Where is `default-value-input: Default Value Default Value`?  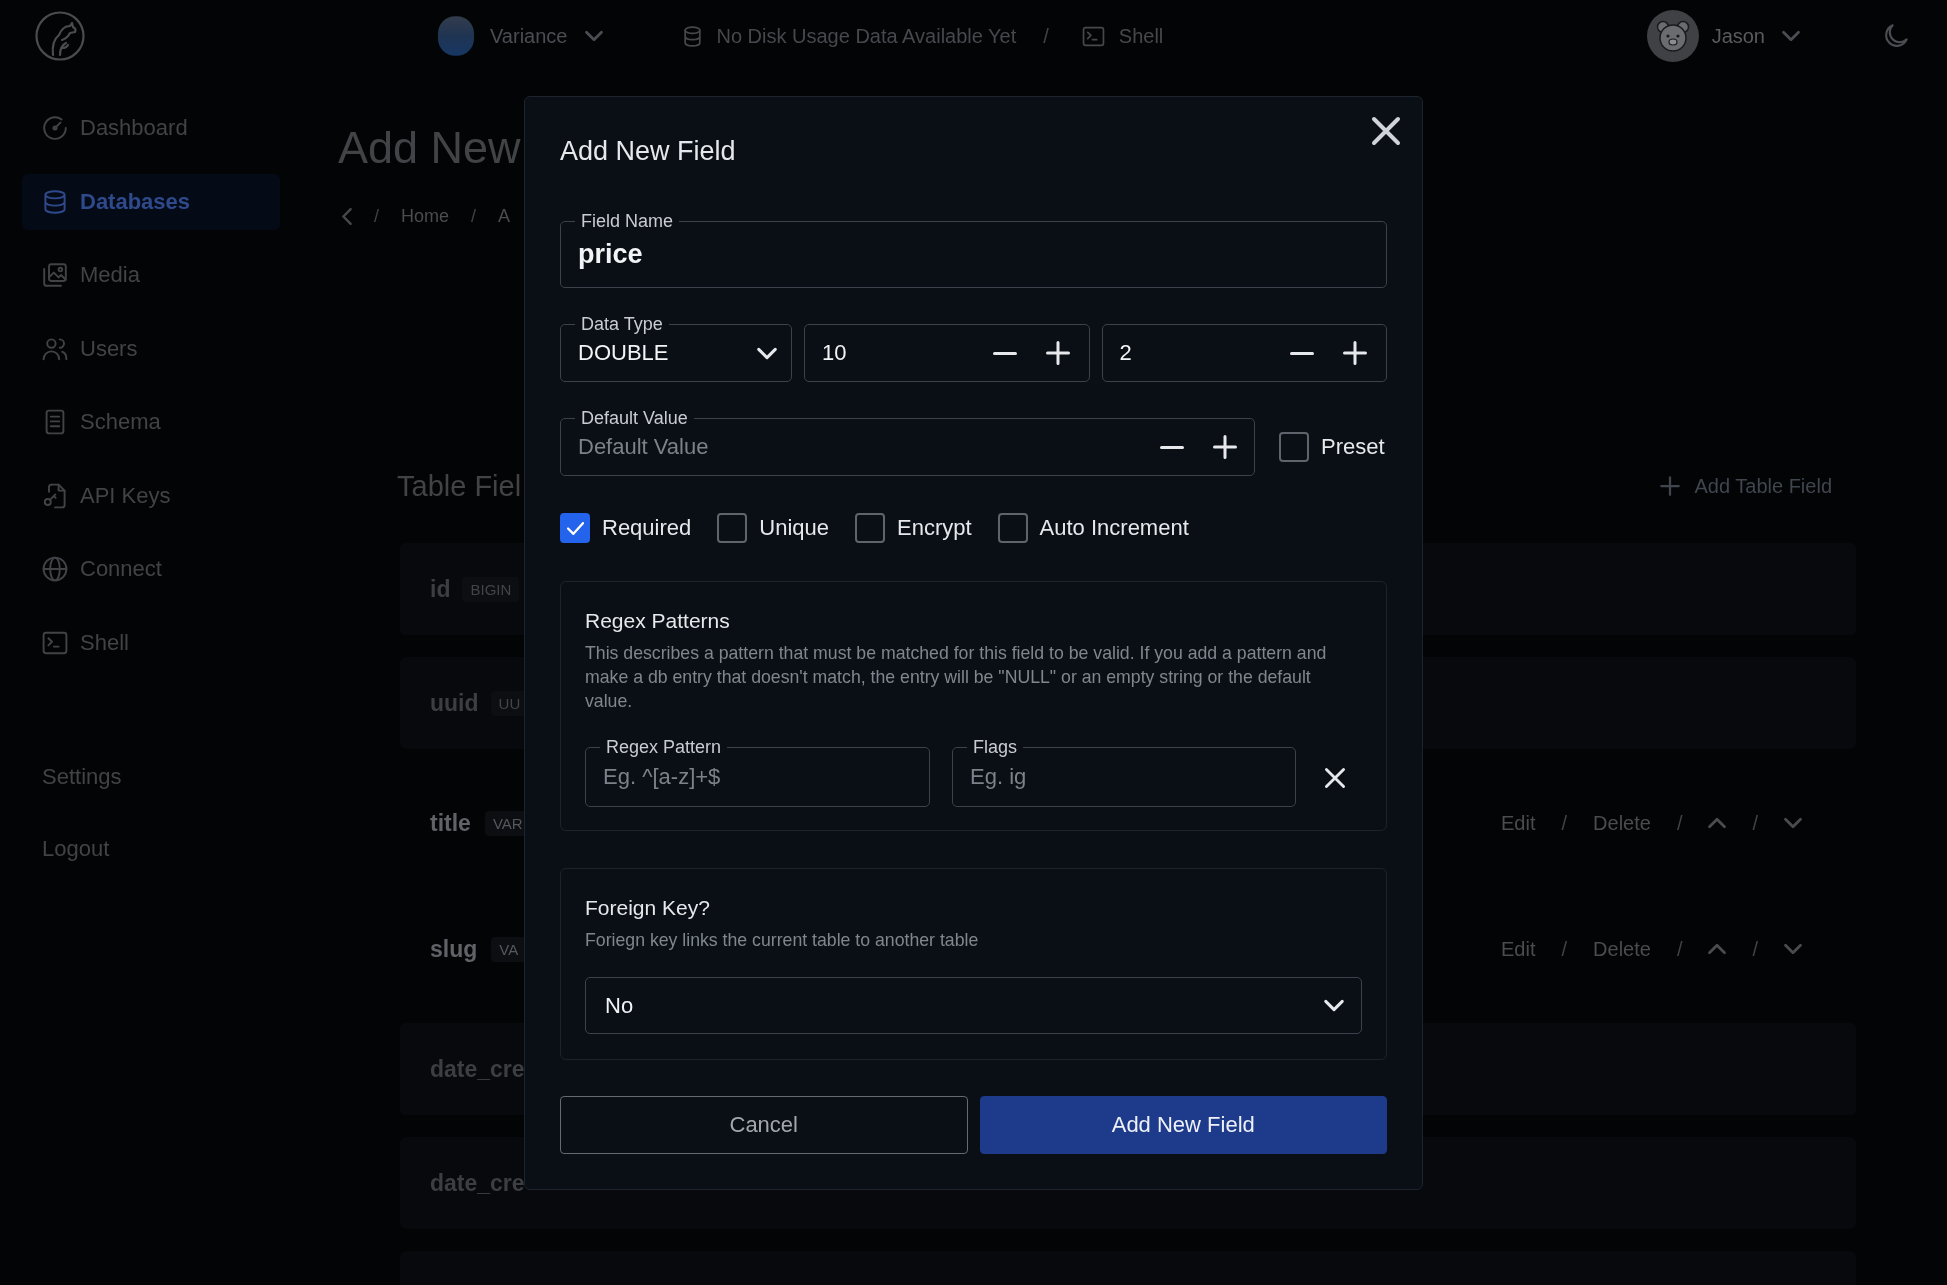
default-value-input: Default Value Default Value is located at coordinates (907, 442).